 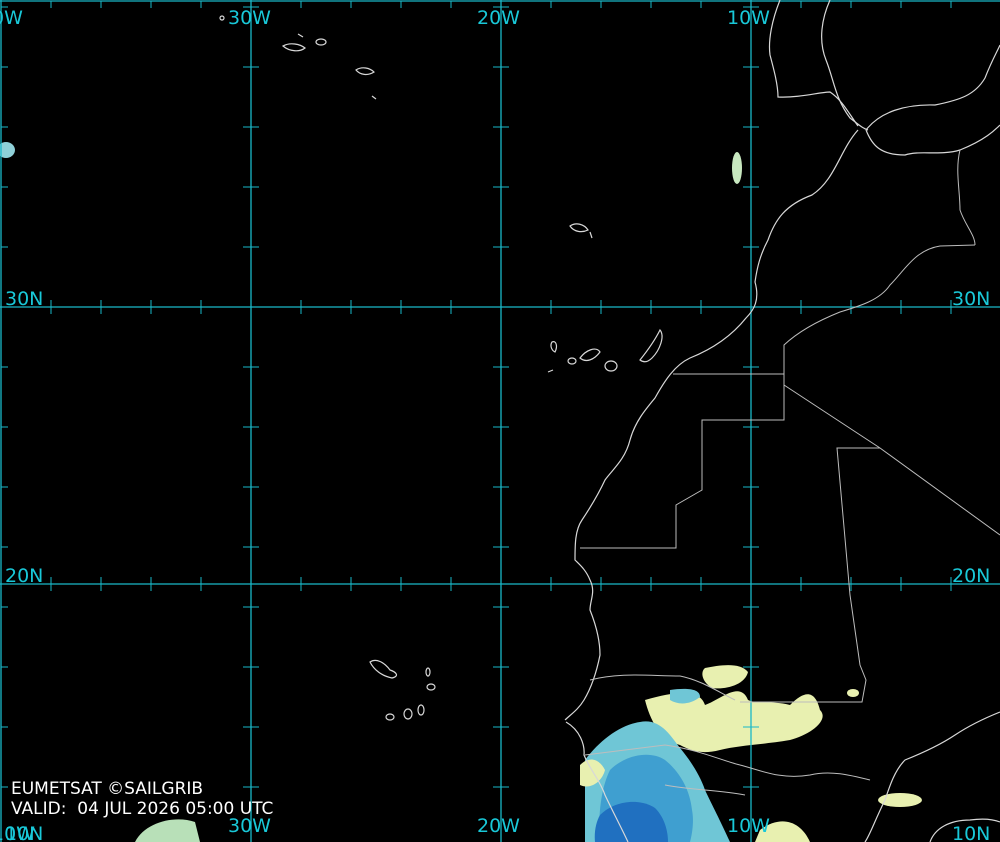 I want to click on lon-label-top-10w: 10W, so click(x=748, y=18).